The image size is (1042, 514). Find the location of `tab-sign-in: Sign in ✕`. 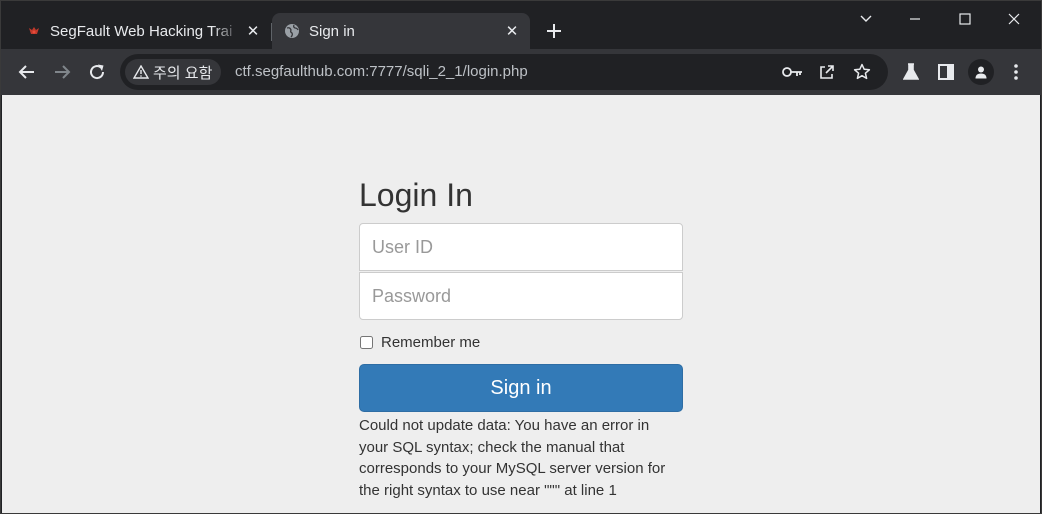

tab-sign-in: Sign in ✕ is located at coordinates (401, 31).